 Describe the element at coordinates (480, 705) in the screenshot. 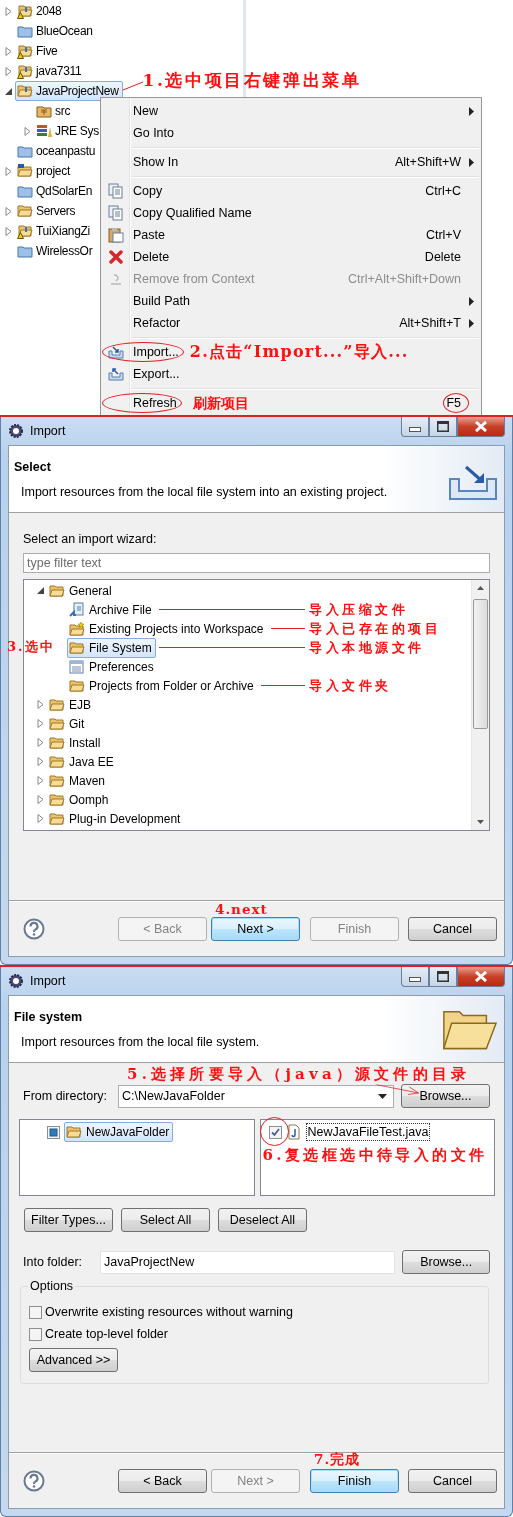

I see `scrollbar` at that location.